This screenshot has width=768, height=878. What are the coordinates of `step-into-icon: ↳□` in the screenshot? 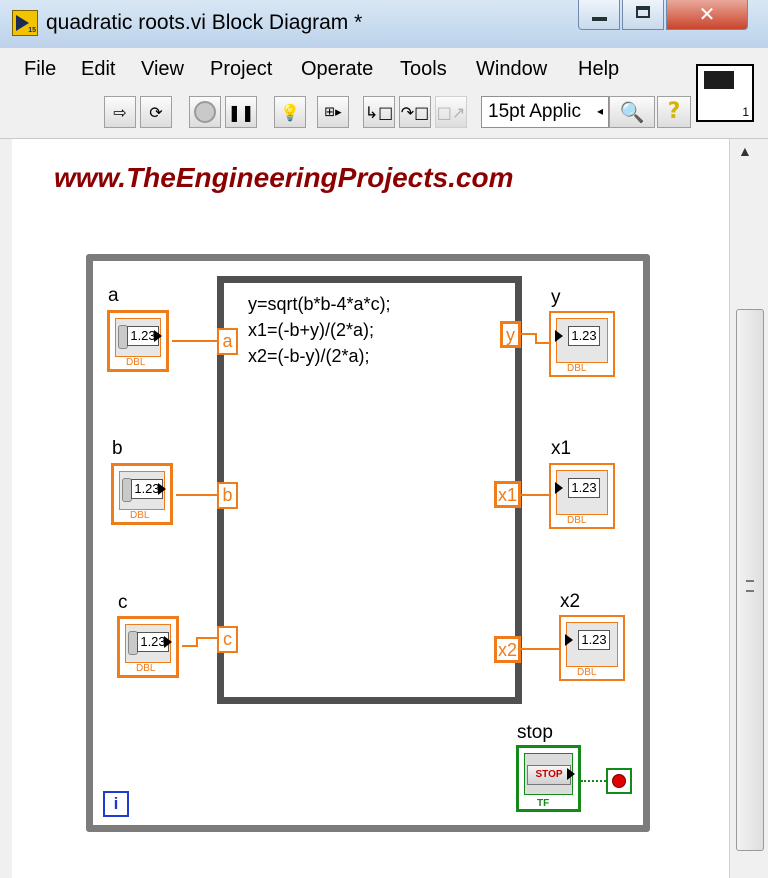 It's located at (379, 112).